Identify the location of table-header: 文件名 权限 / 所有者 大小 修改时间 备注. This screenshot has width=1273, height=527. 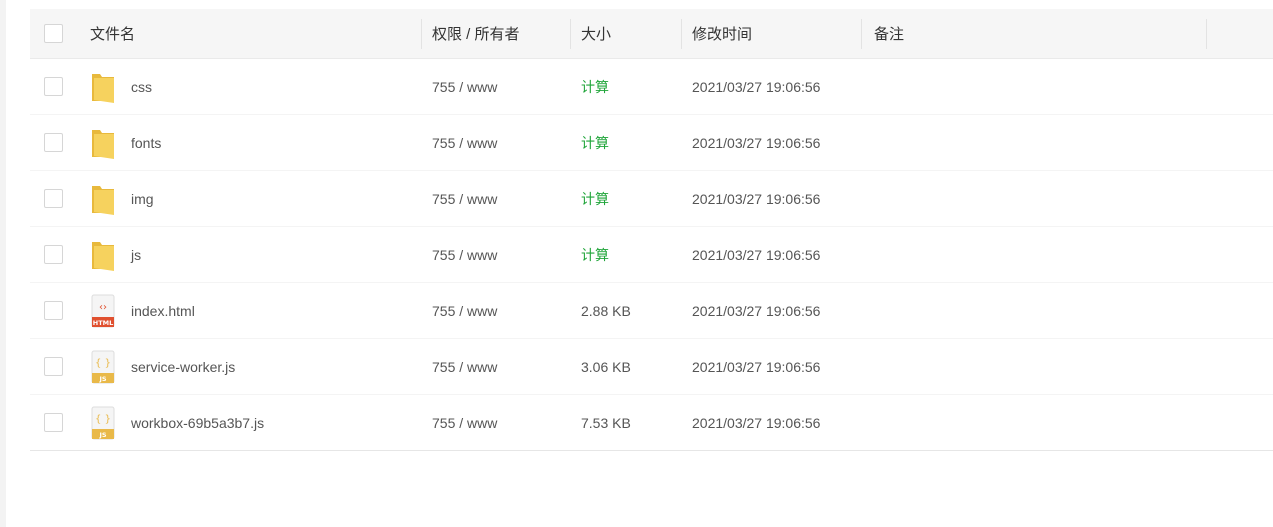
(651, 34).